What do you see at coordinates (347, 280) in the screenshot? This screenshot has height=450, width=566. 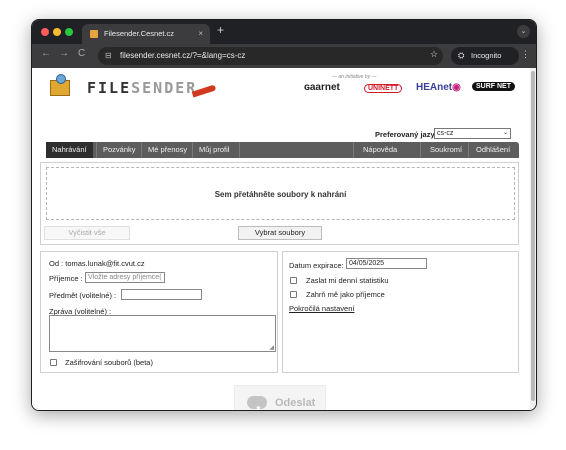 I see `daily-stats-label: Zaslat mi denní statistiku` at bounding box center [347, 280].